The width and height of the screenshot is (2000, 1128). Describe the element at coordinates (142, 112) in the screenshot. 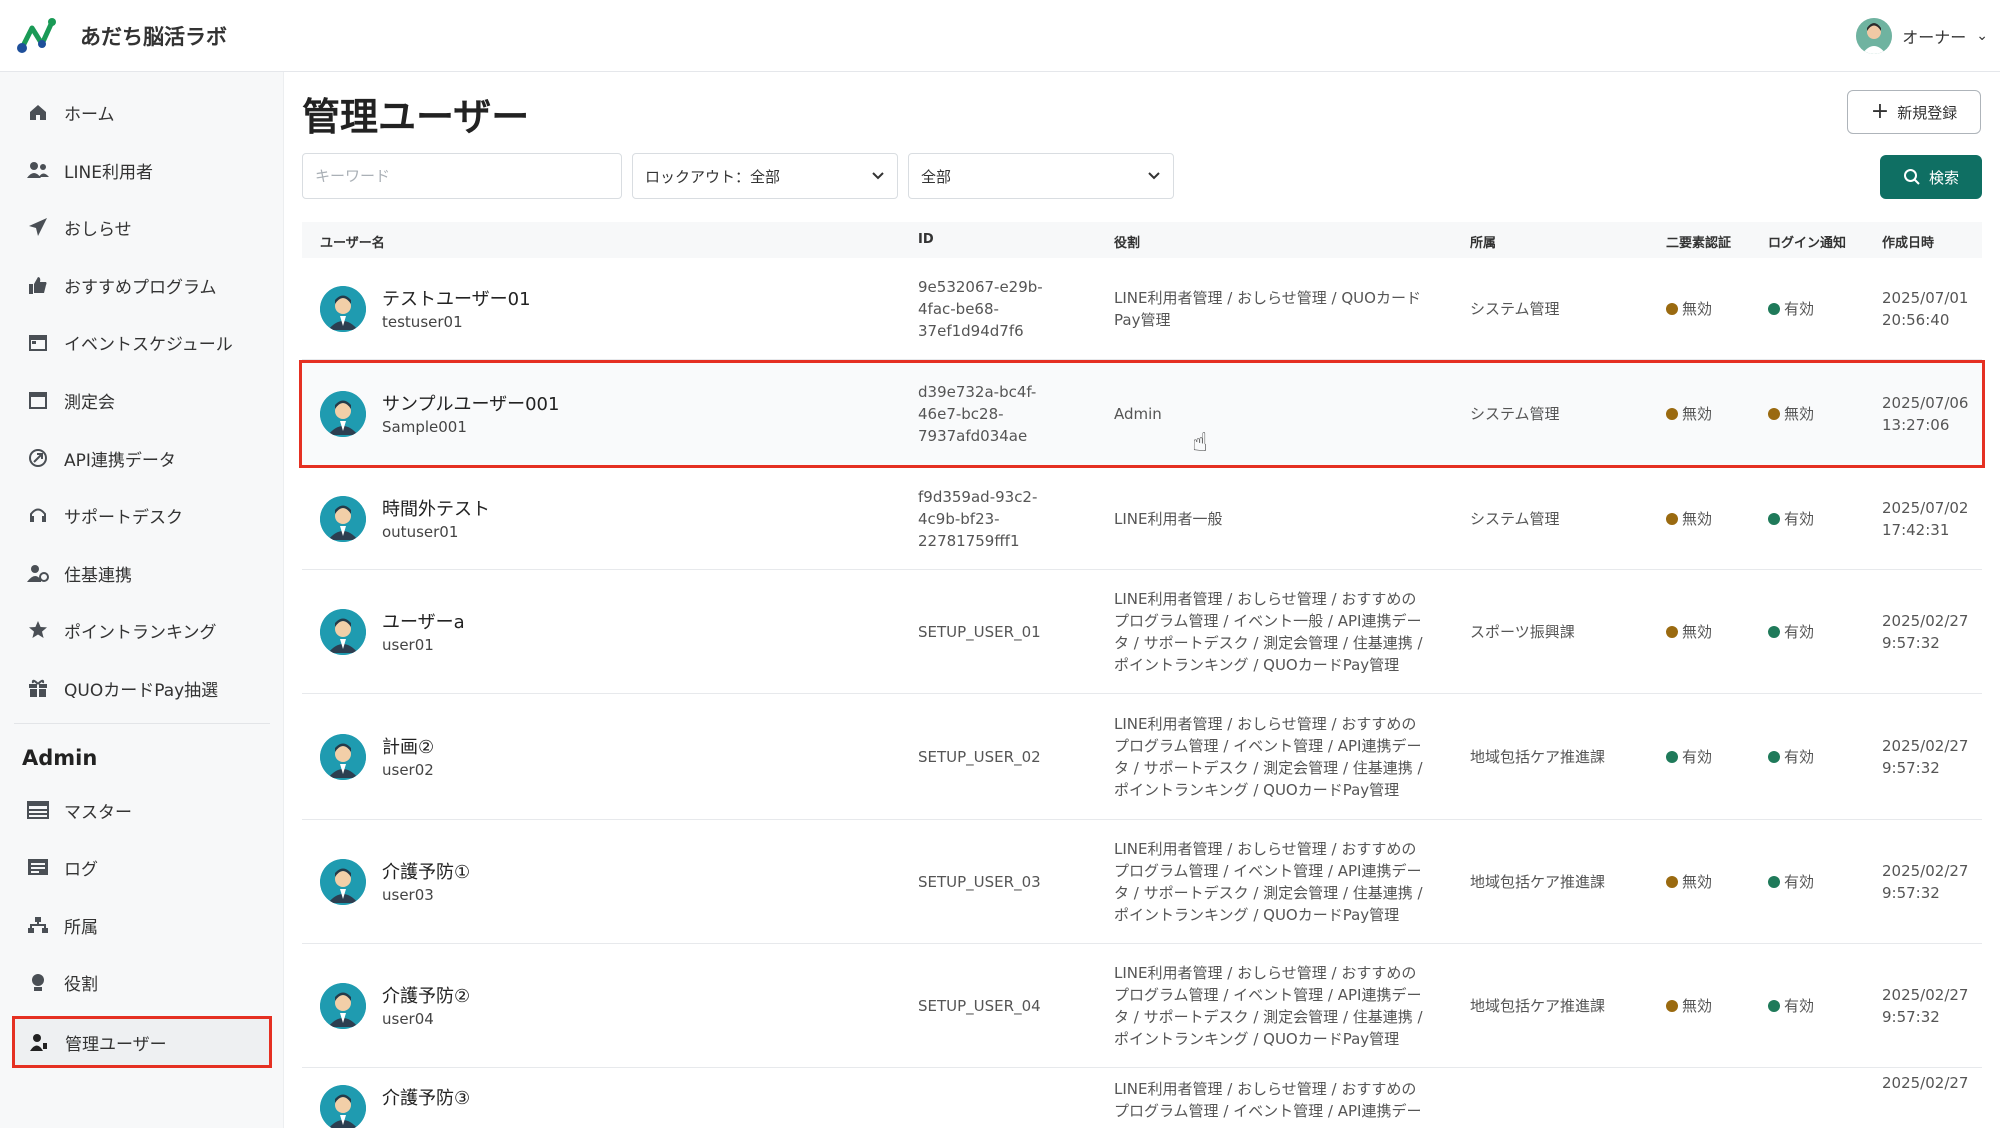

I see `sidebar-item-home: ホーム` at that location.